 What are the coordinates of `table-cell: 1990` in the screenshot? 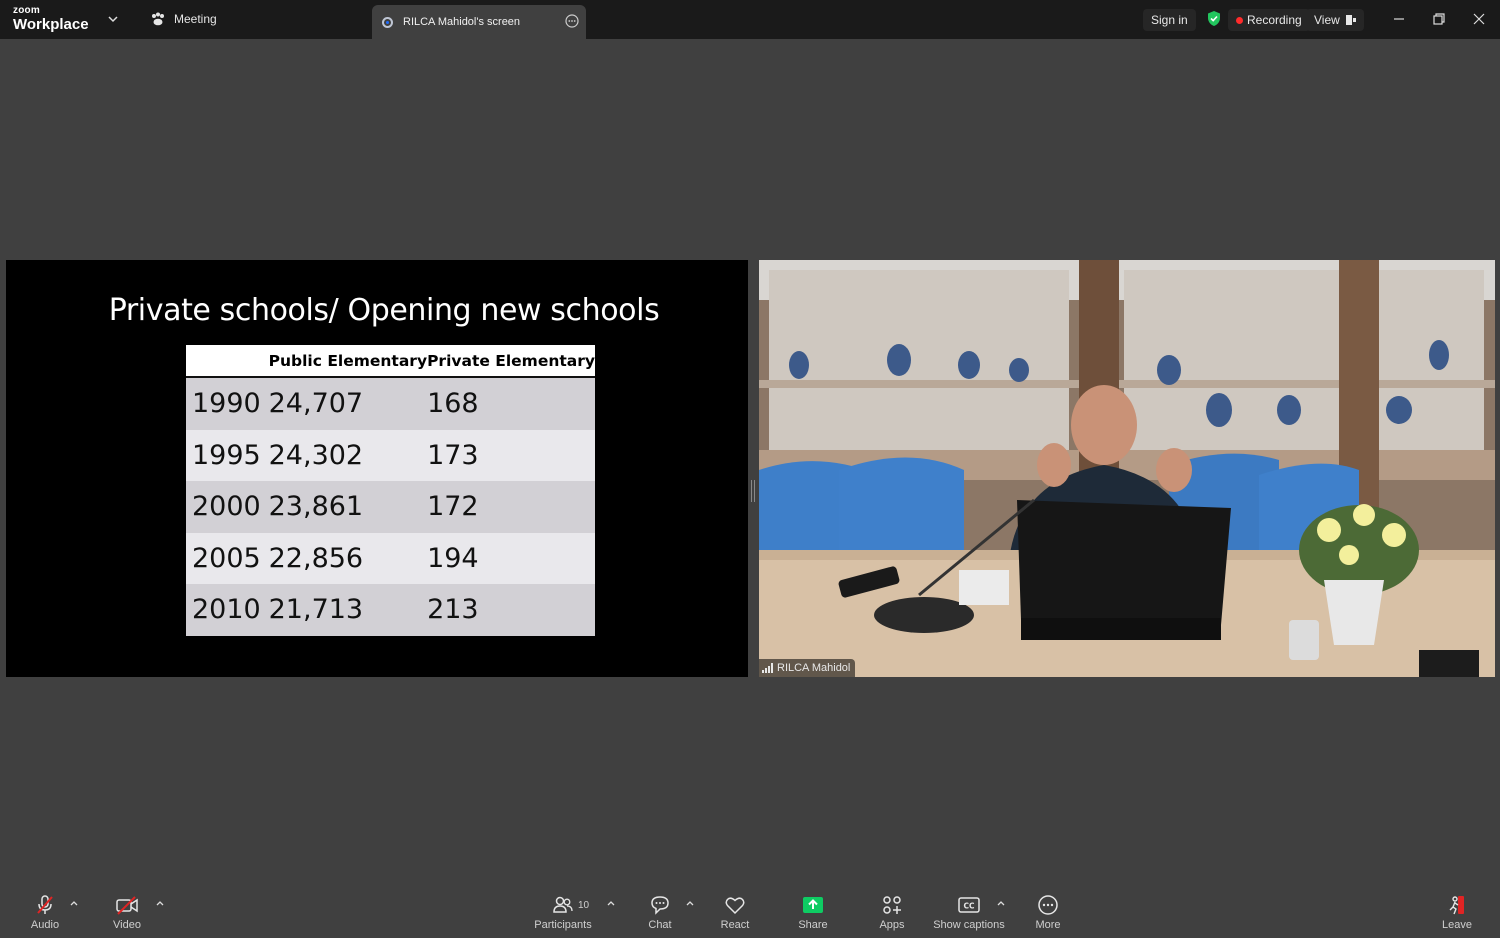 It's located at (227, 403).